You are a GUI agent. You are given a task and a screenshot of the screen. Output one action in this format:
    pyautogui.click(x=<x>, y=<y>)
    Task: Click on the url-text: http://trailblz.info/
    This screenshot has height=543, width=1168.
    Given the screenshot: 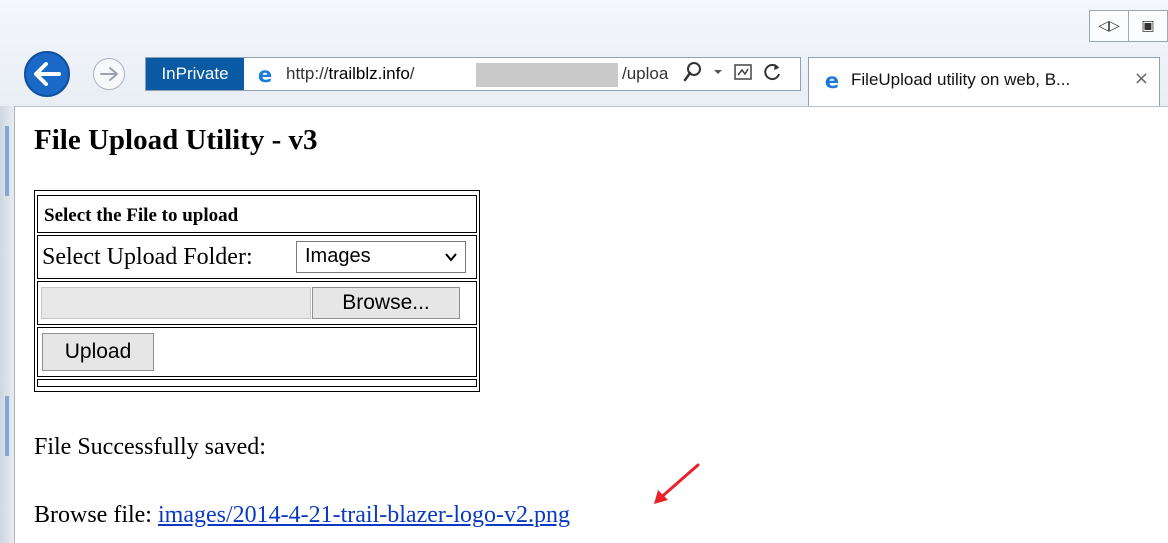 What is the action you would take?
    pyautogui.click(x=350, y=74)
    